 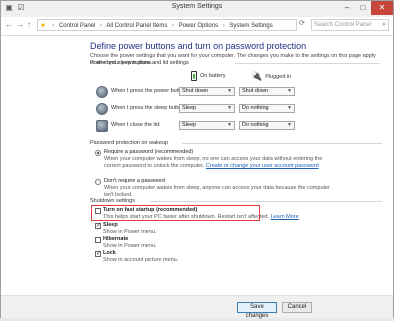 I want to click on power-button-battery-select: Shut down ▼, so click(x=207, y=91).